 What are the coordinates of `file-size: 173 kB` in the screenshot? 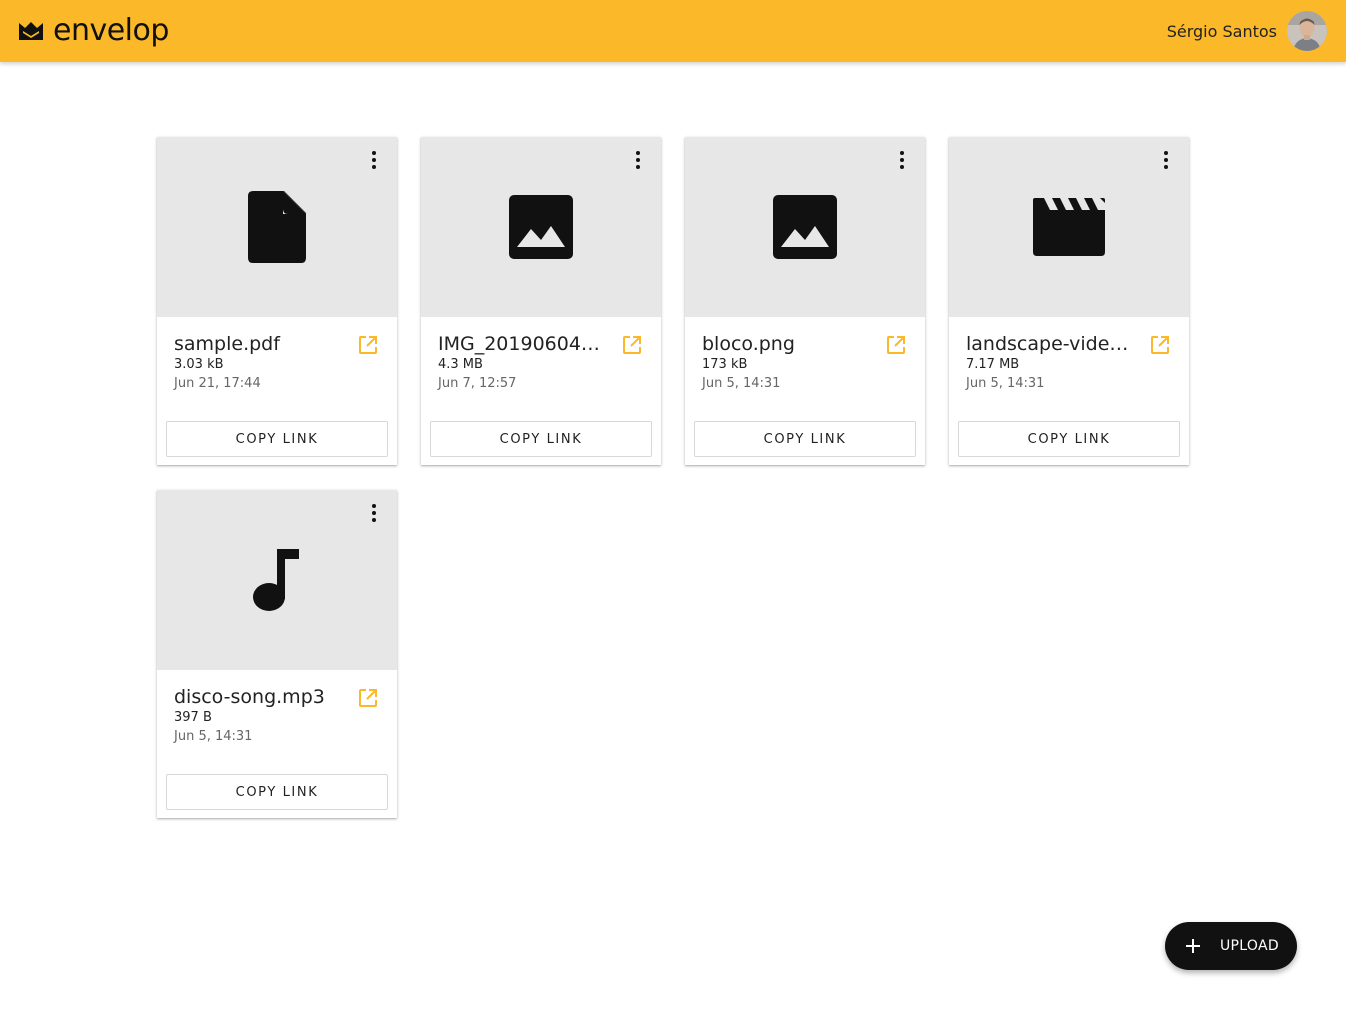 It's located at (725, 364).